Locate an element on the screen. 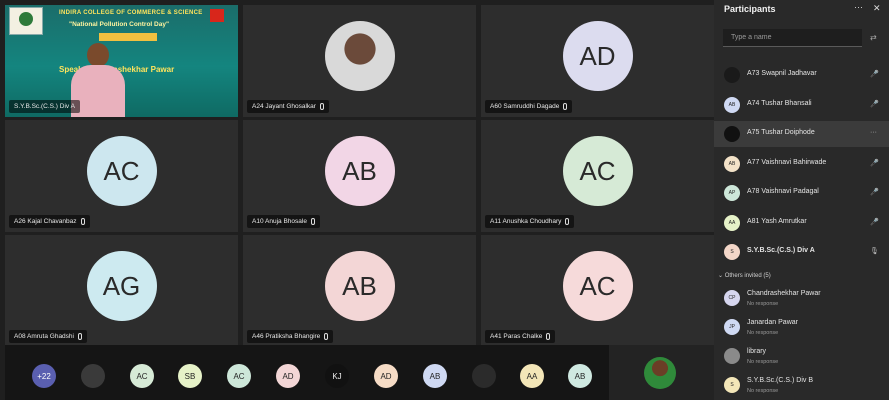  participant-tile: A24 Jayant Ghosalkar is located at coordinates (359, 61).